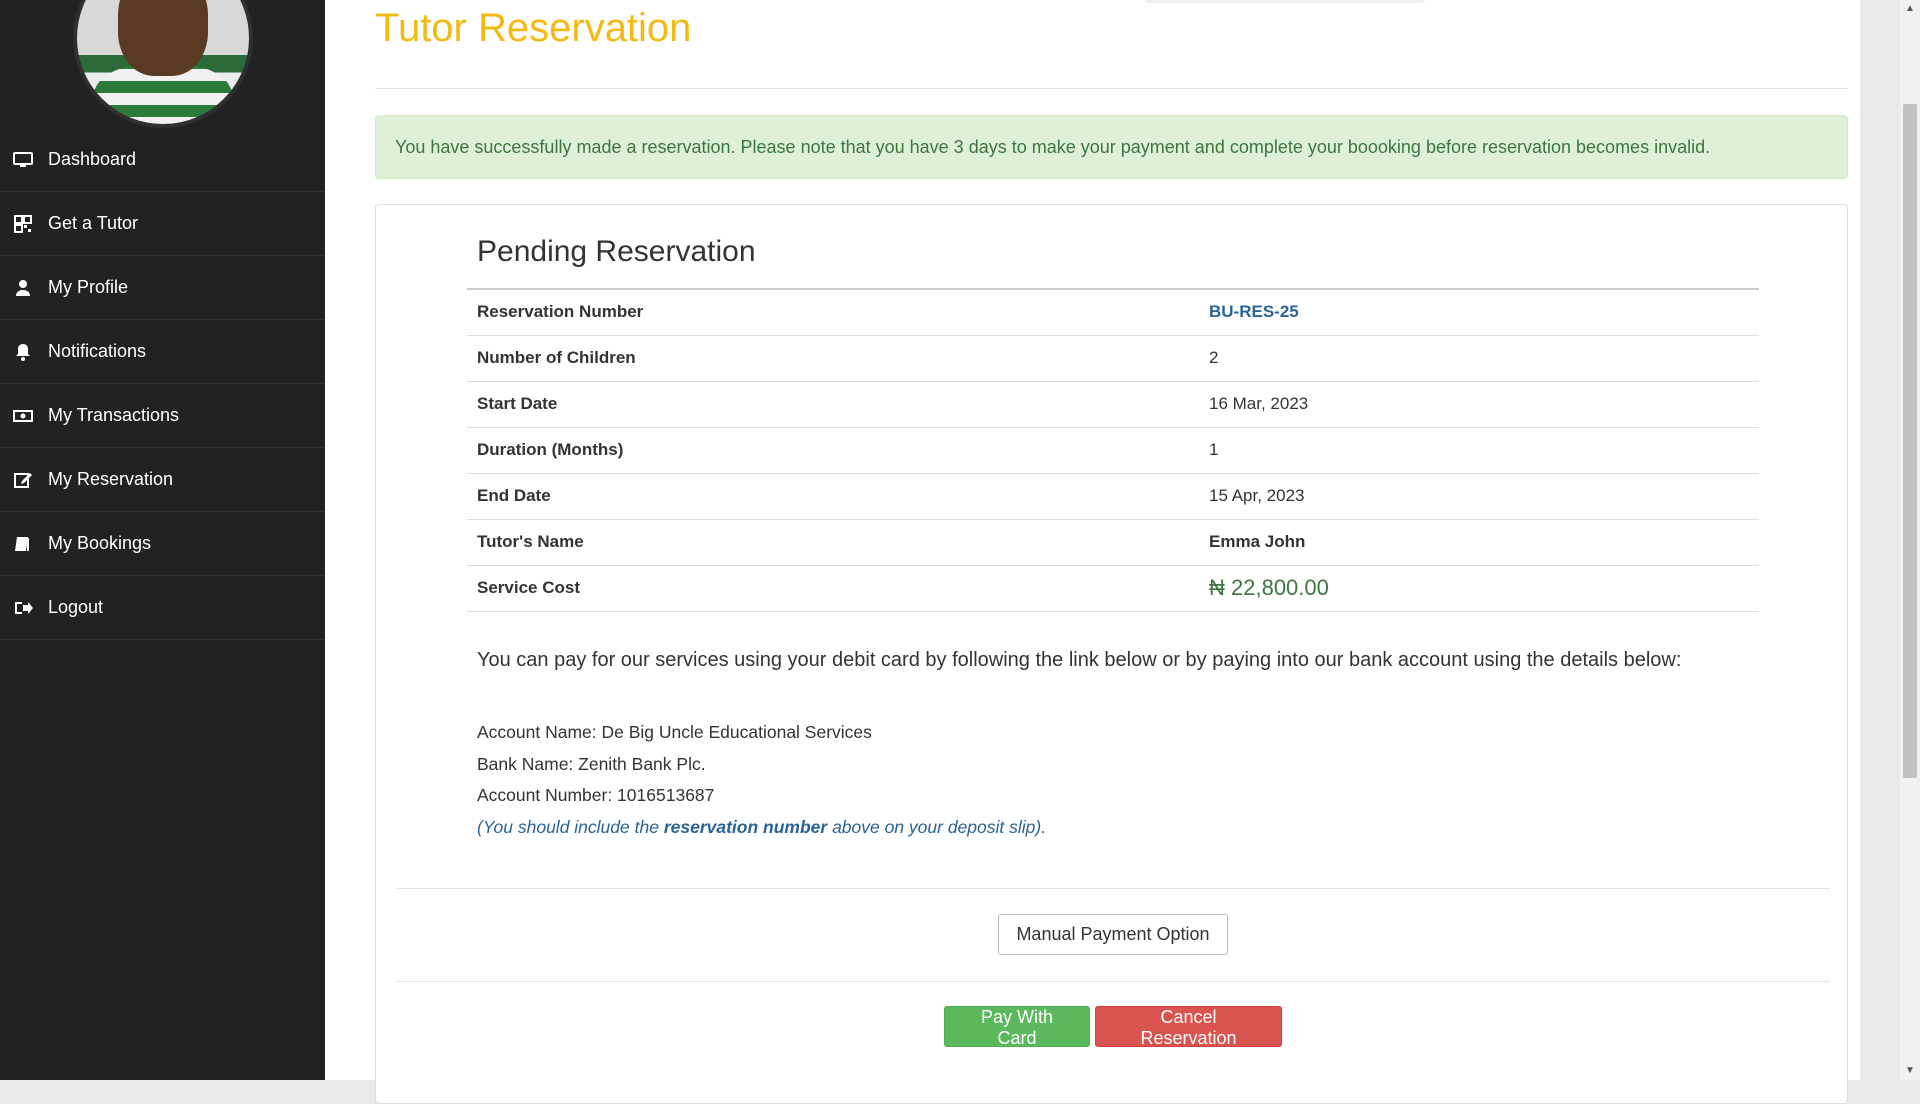  What do you see at coordinates (616, 251) in the screenshot?
I see `panel-heading: Pending Reservation` at bounding box center [616, 251].